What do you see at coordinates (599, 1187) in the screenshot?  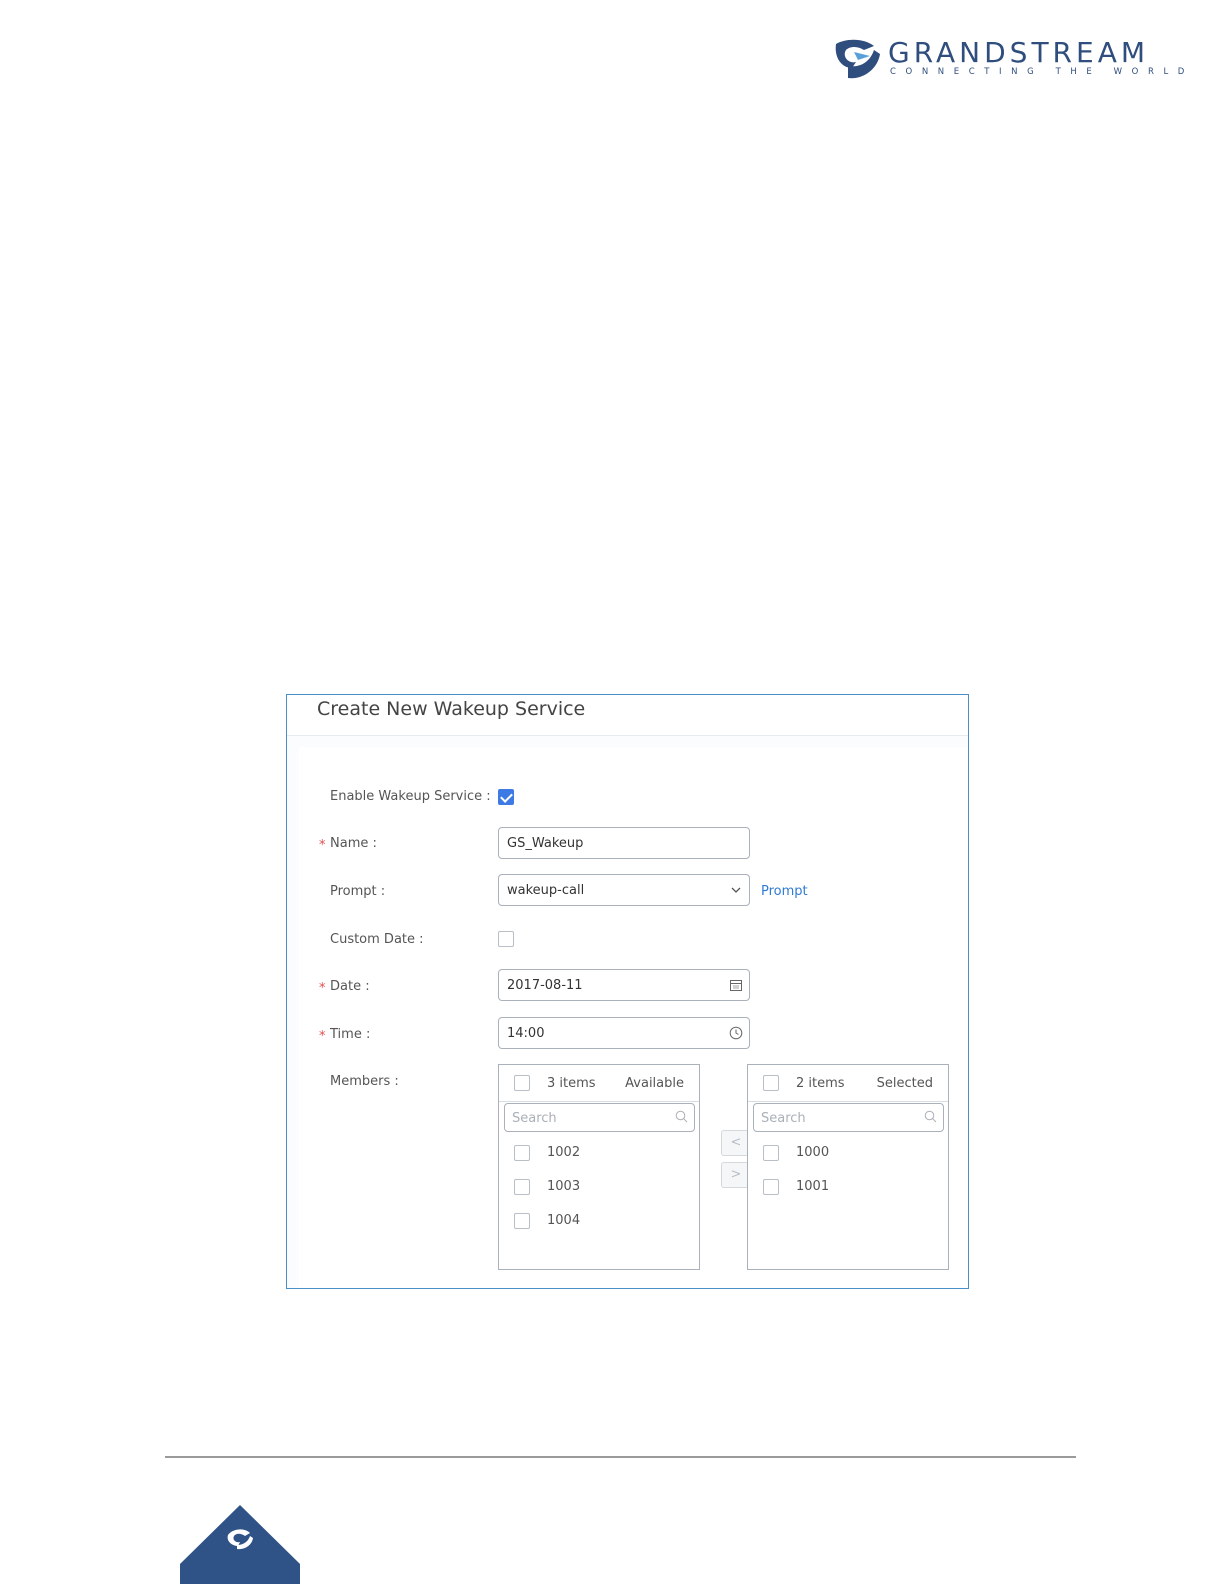 I see `list-item: 1003` at bounding box center [599, 1187].